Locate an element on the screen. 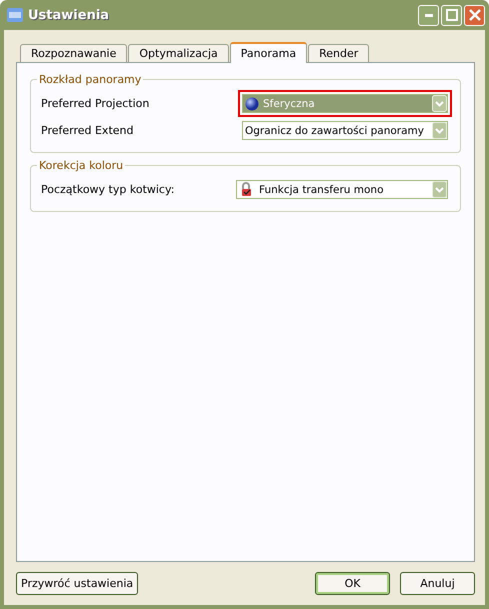  dialog-button: Przywróć ustawienia is located at coordinates (77, 583).